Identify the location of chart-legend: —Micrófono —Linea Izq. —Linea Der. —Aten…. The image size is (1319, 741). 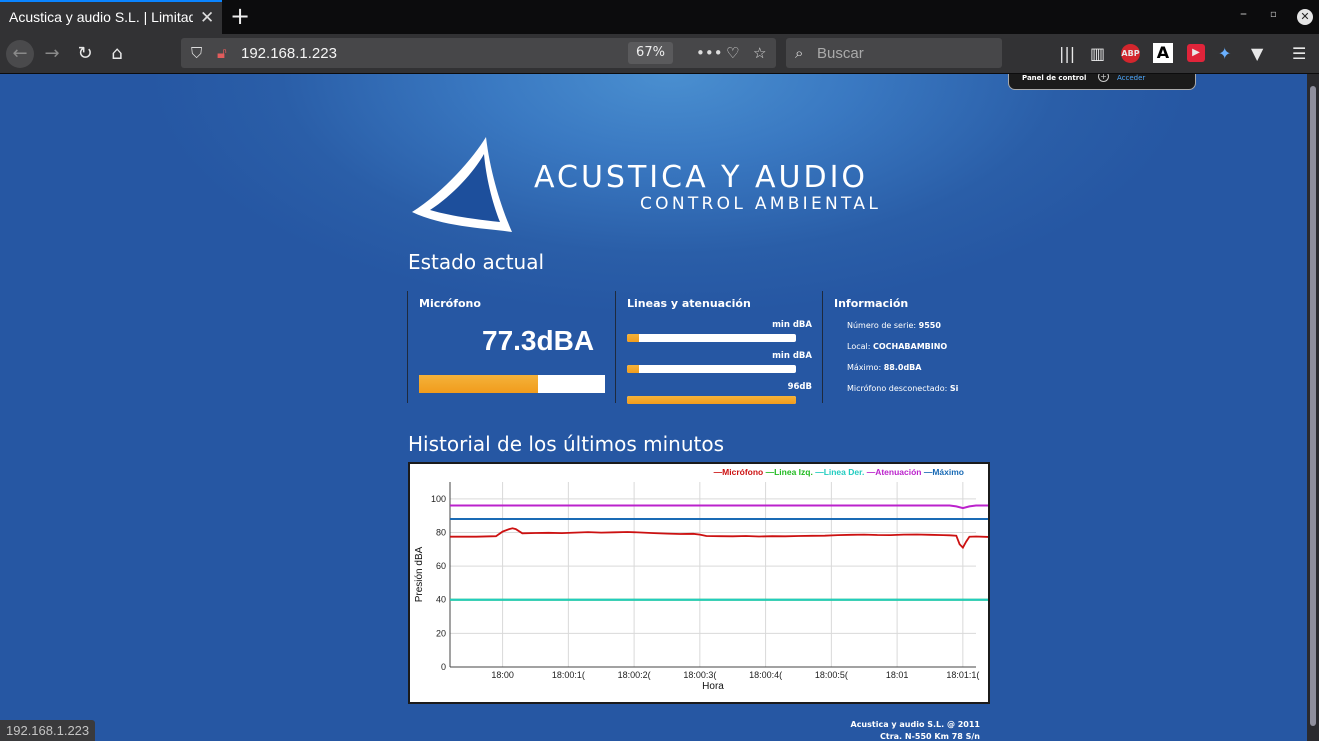
(839, 472).